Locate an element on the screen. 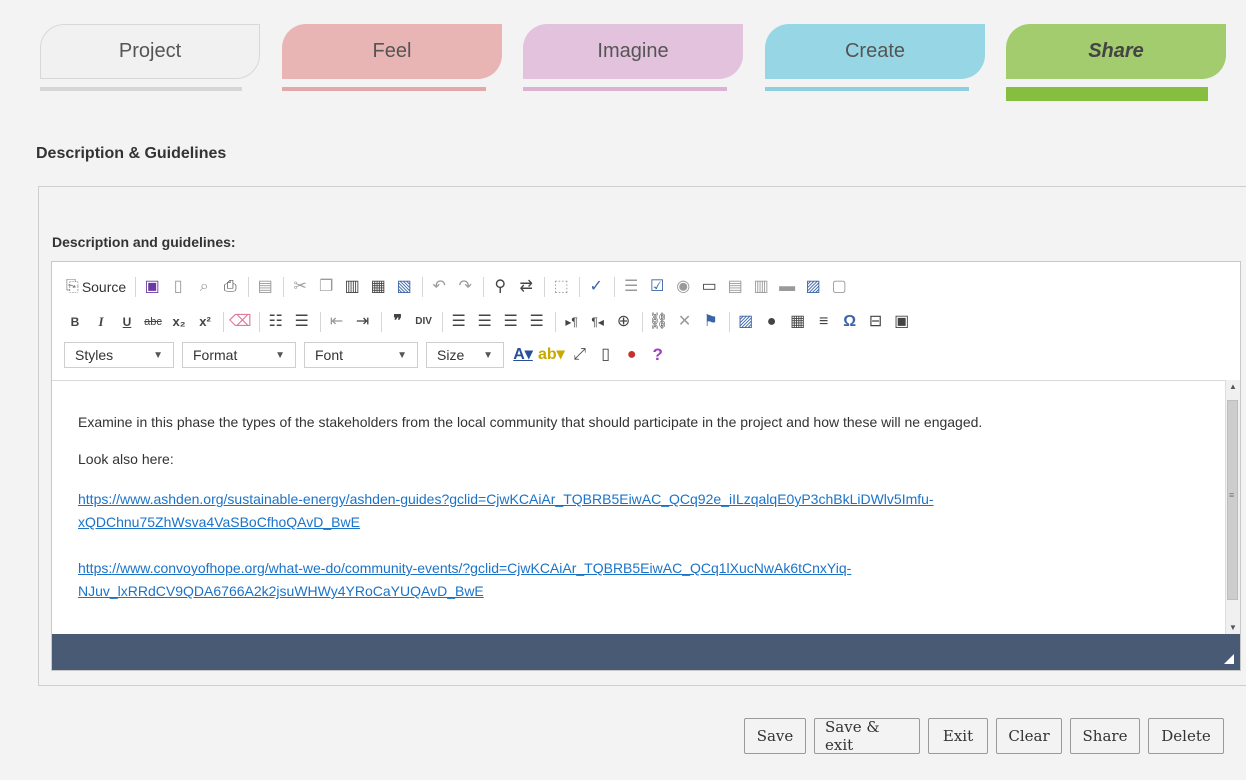 The height and width of the screenshot is (780, 1246). bold-button: B is located at coordinates (75, 322).